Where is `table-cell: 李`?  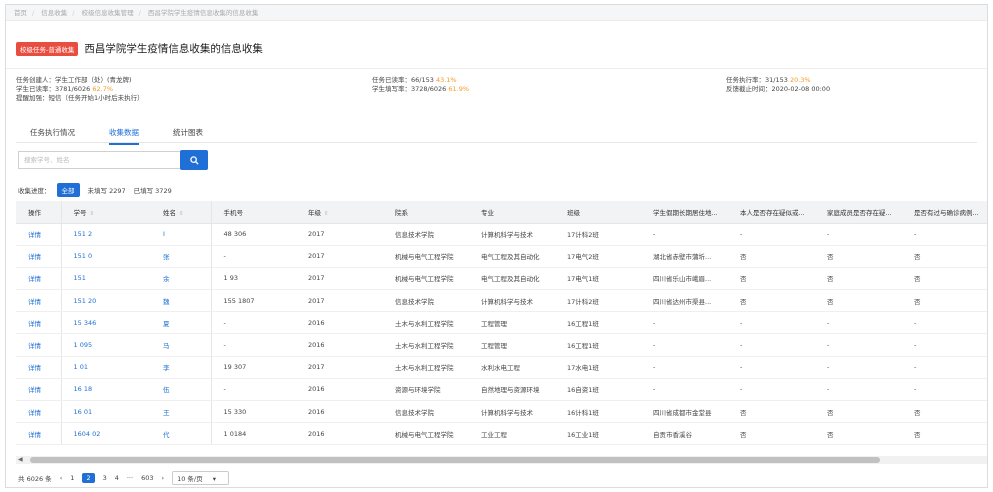 table-cell: 李 is located at coordinates (181, 367).